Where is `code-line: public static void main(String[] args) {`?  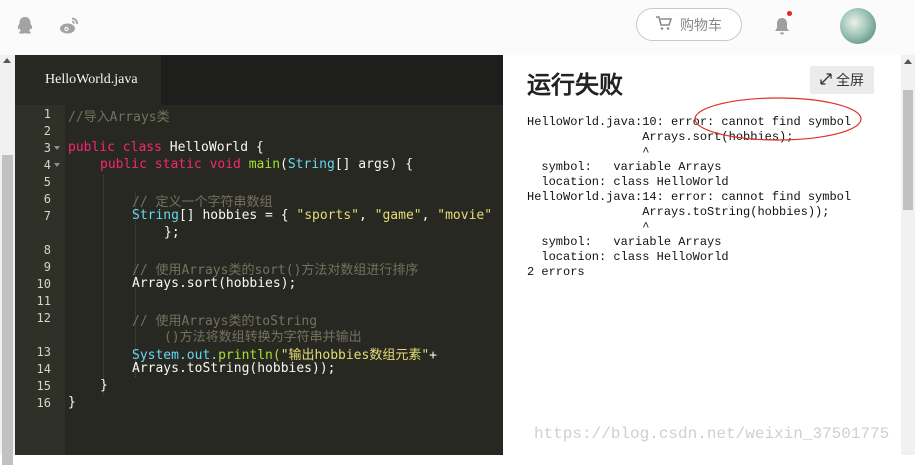 code-line: public static void main(String[] args) { is located at coordinates (257, 164).